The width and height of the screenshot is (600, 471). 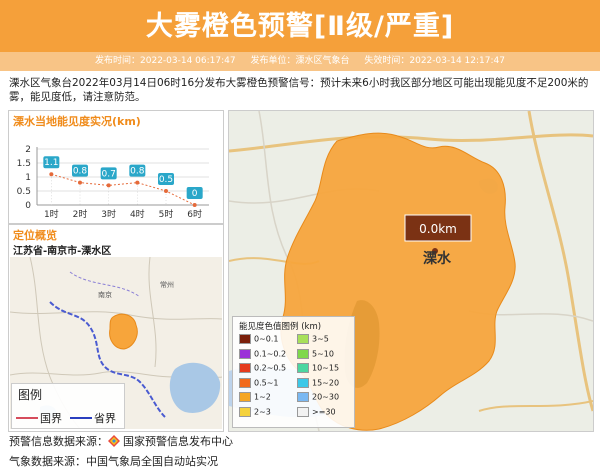 What do you see at coordinates (137, 214) in the screenshot?
I see `x-tick-label: 4时` at bounding box center [137, 214].